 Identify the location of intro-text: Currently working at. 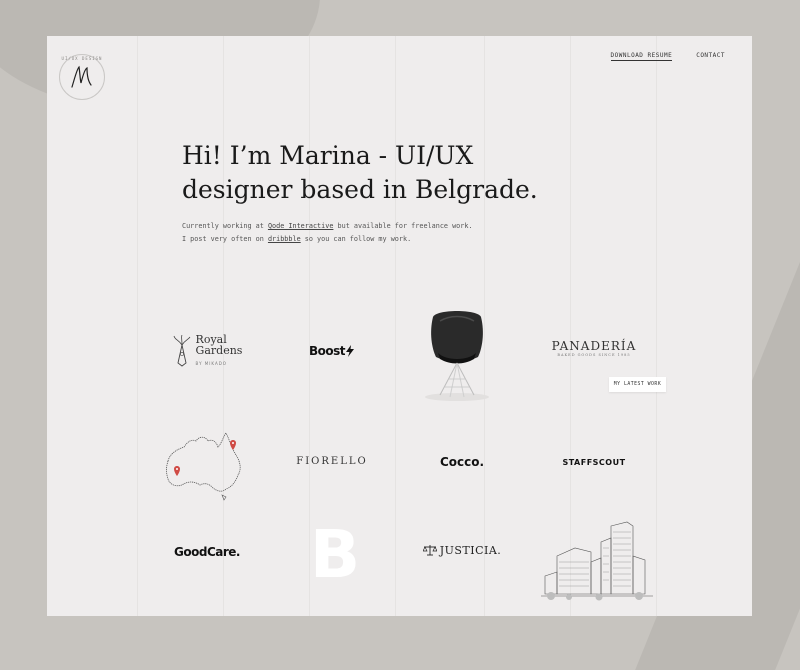
(225, 226).